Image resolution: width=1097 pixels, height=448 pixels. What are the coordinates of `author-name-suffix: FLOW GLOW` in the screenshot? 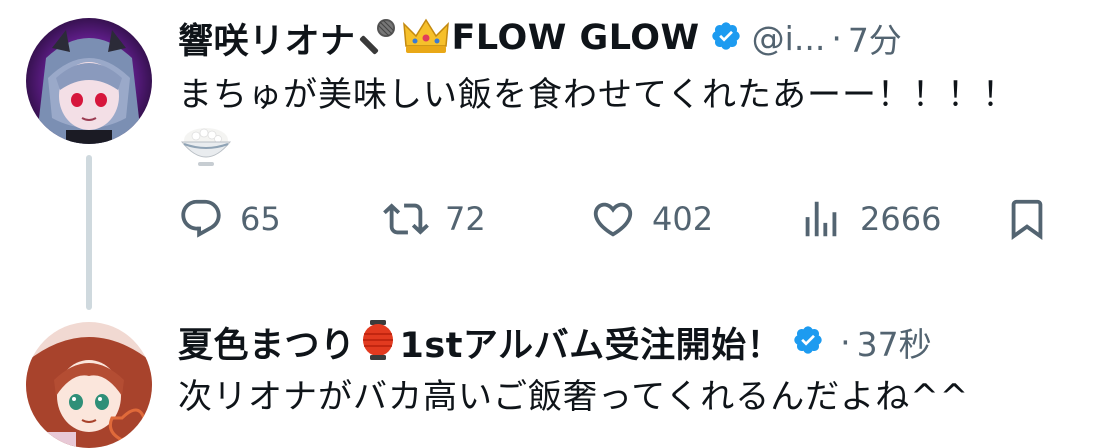 It's located at (576, 38).